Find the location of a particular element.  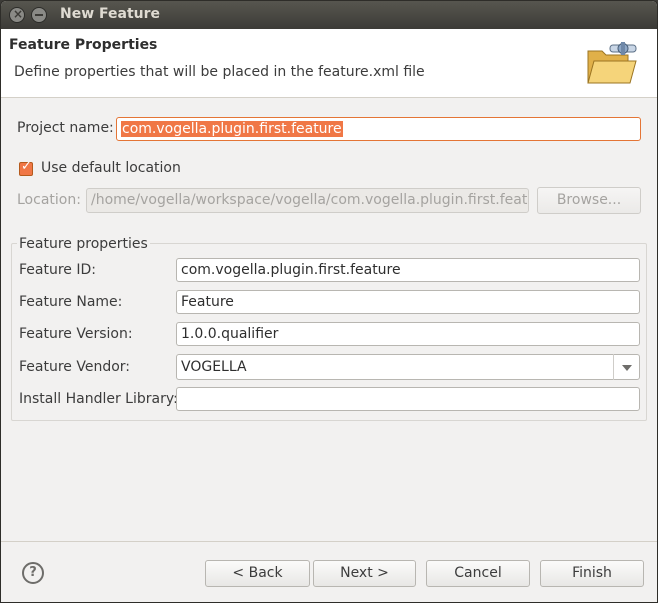

location-label: Location: is located at coordinates (49, 200).